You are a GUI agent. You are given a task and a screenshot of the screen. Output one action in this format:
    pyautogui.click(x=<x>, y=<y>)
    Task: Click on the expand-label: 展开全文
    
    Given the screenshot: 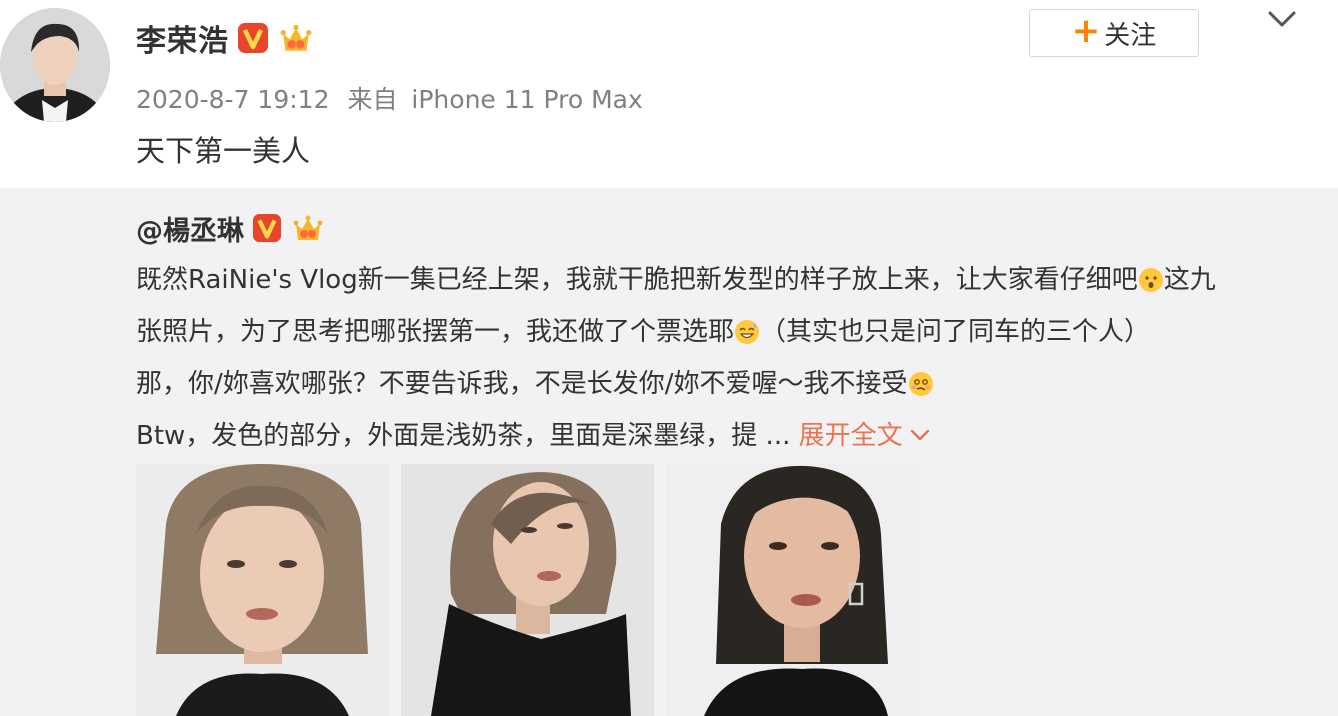 What is the action you would take?
    pyautogui.click(x=850, y=436)
    